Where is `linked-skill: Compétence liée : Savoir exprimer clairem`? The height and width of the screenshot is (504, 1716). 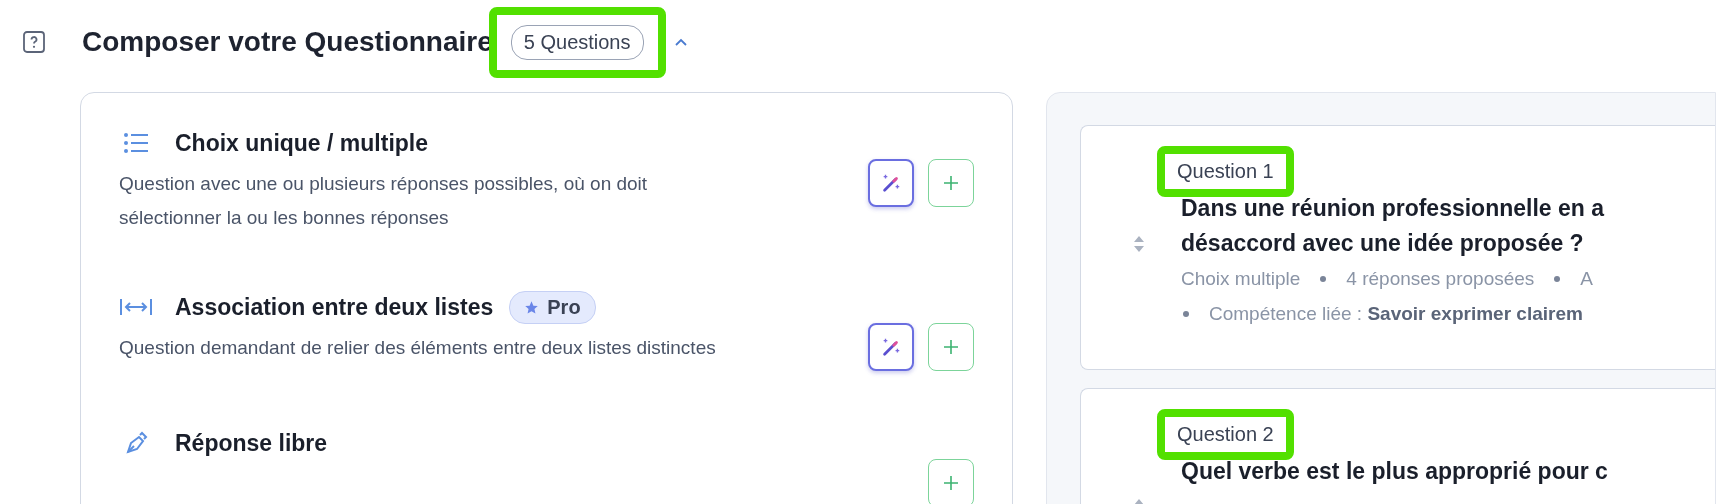 linked-skill: Compétence liée : Savoir exprimer clairem is located at coordinates (1396, 314).